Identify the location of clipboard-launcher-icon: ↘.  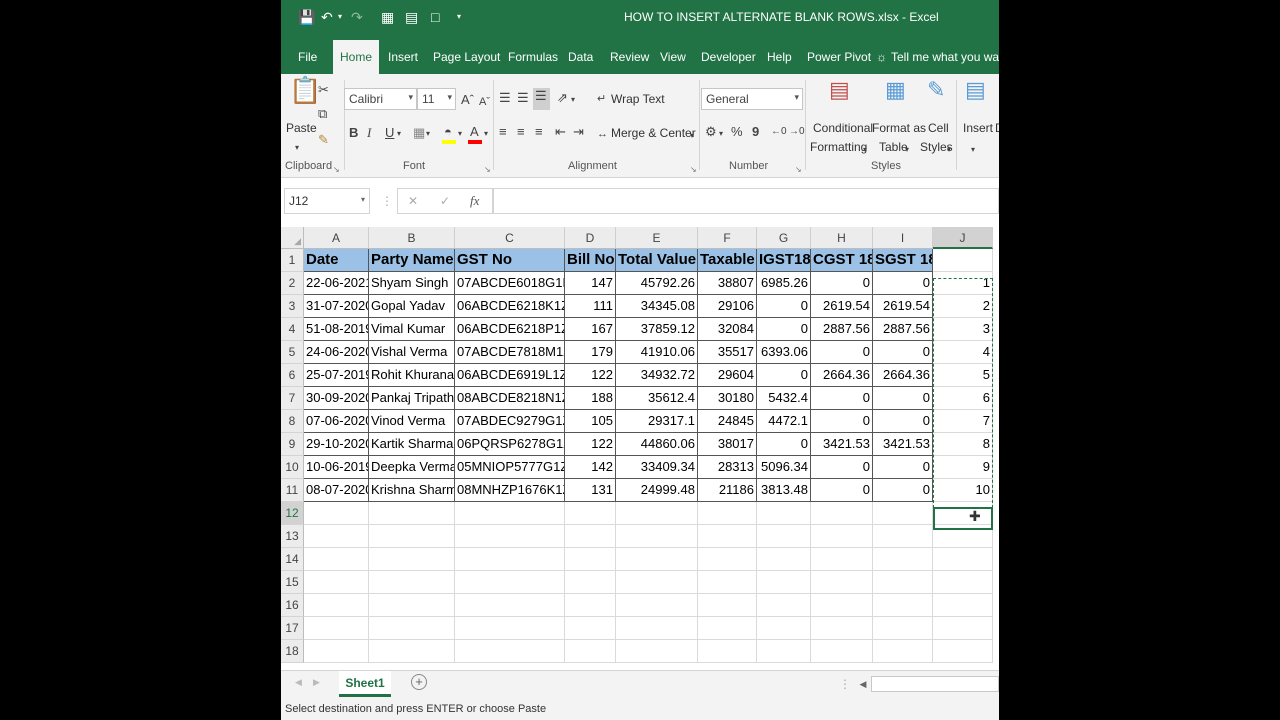
(336, 170).